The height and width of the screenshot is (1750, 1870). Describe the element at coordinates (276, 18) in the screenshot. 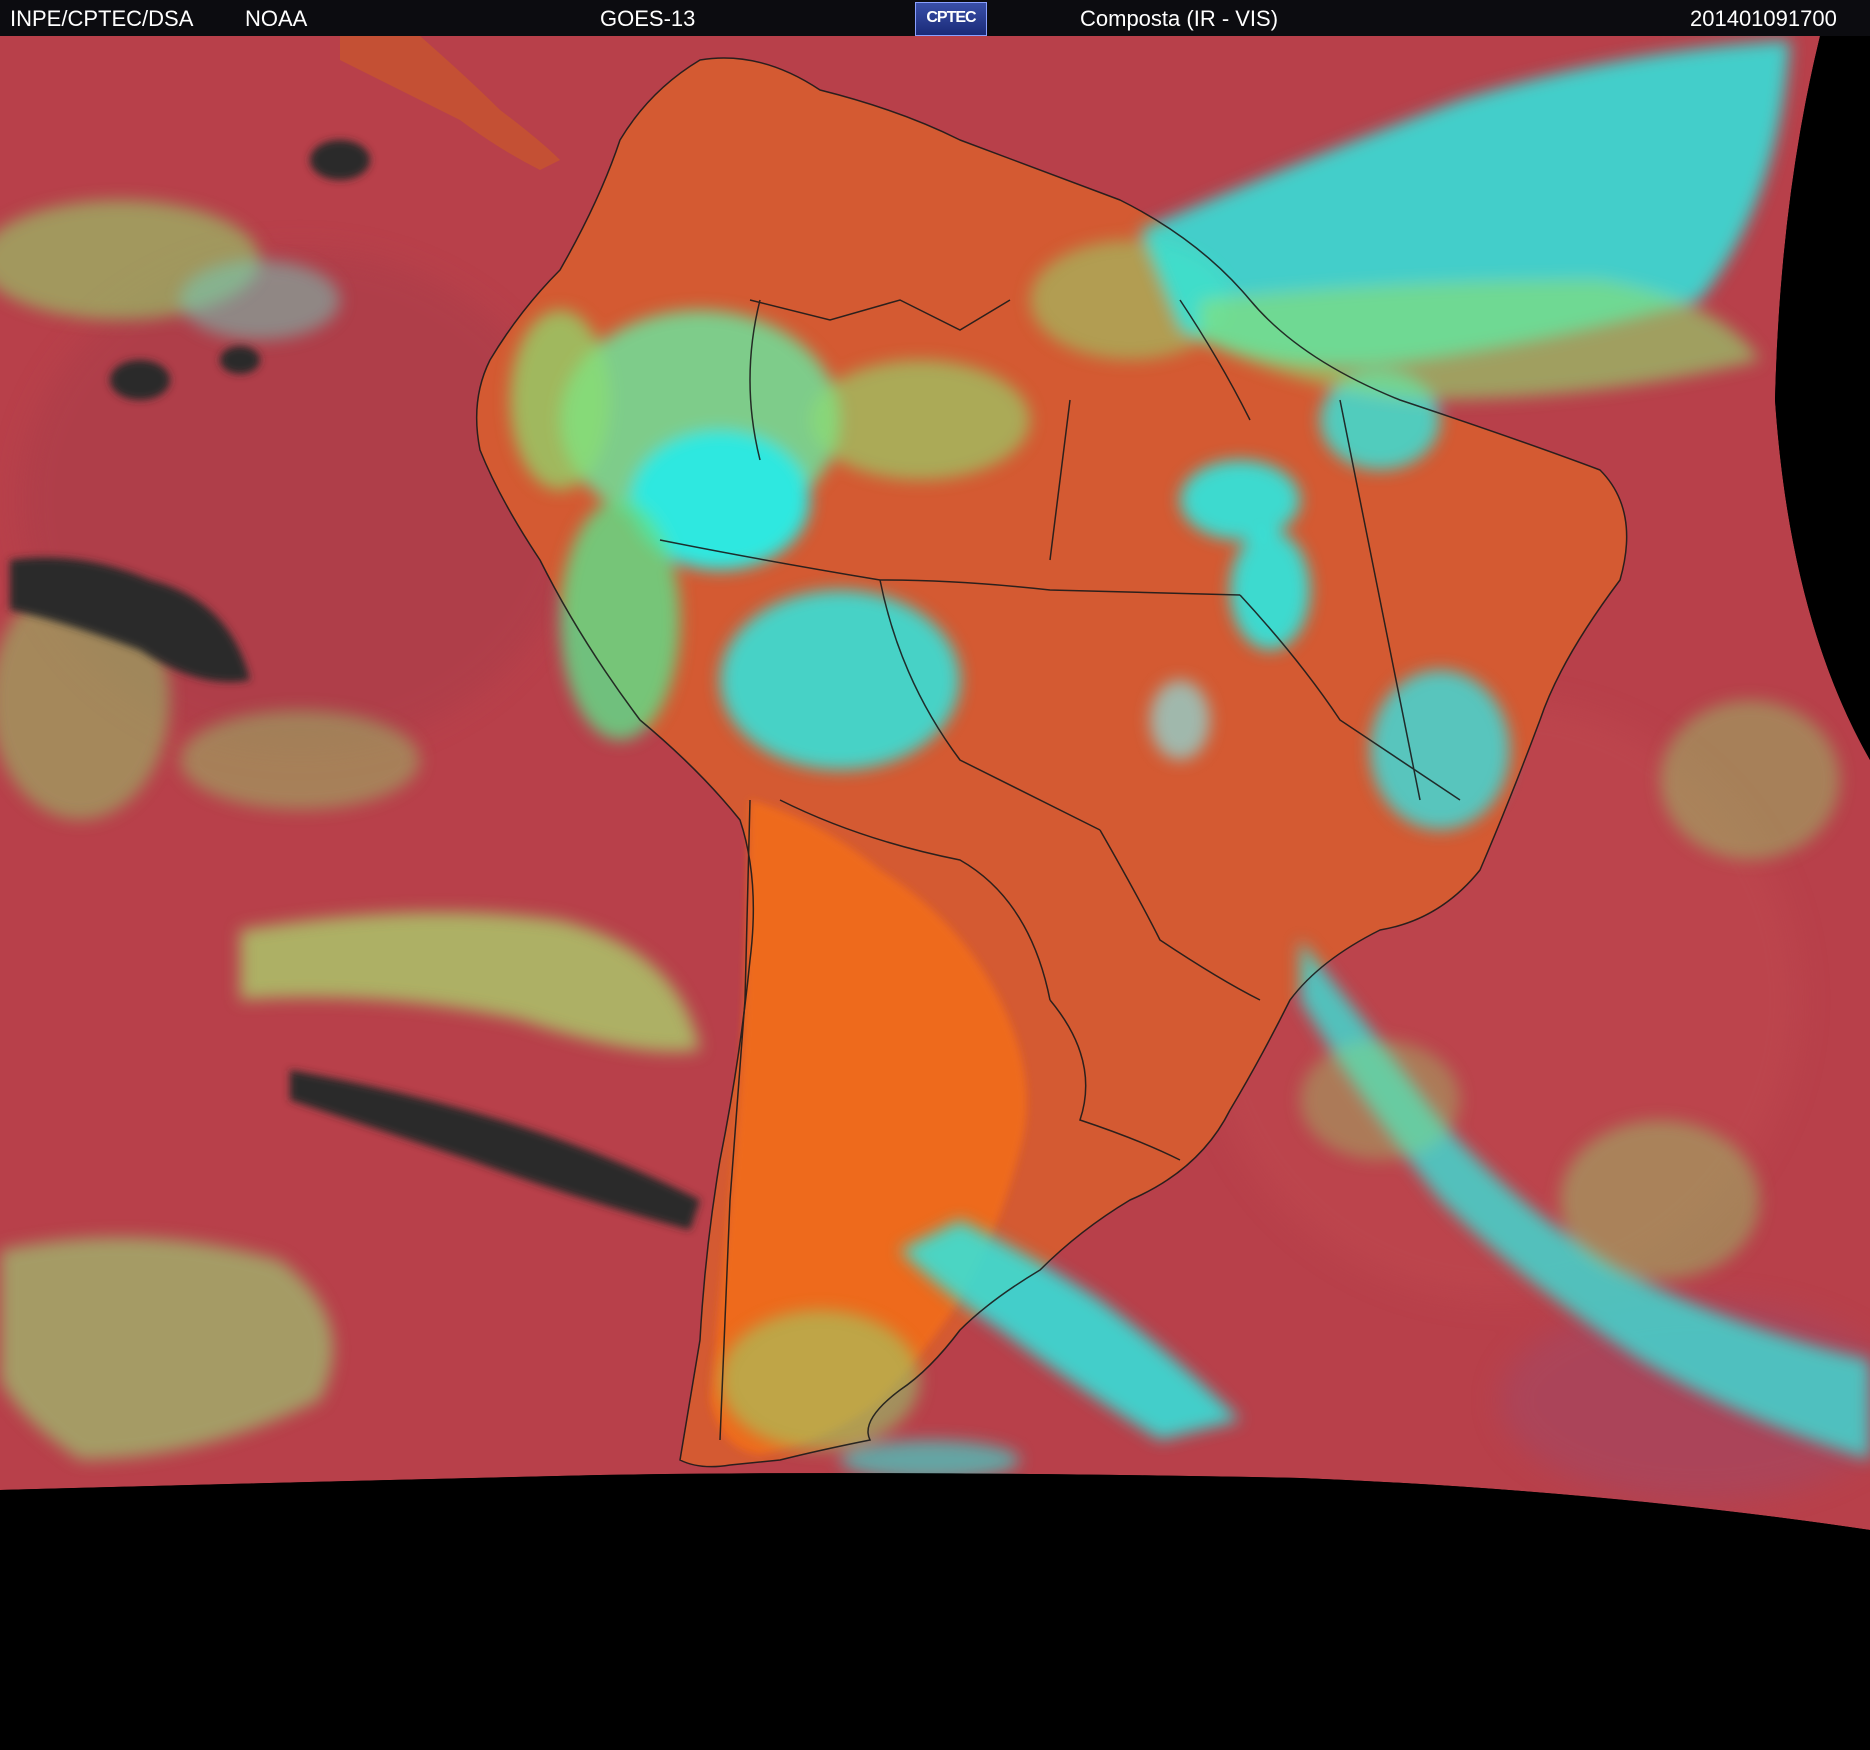

I see `source-label: NOAA` at that location.